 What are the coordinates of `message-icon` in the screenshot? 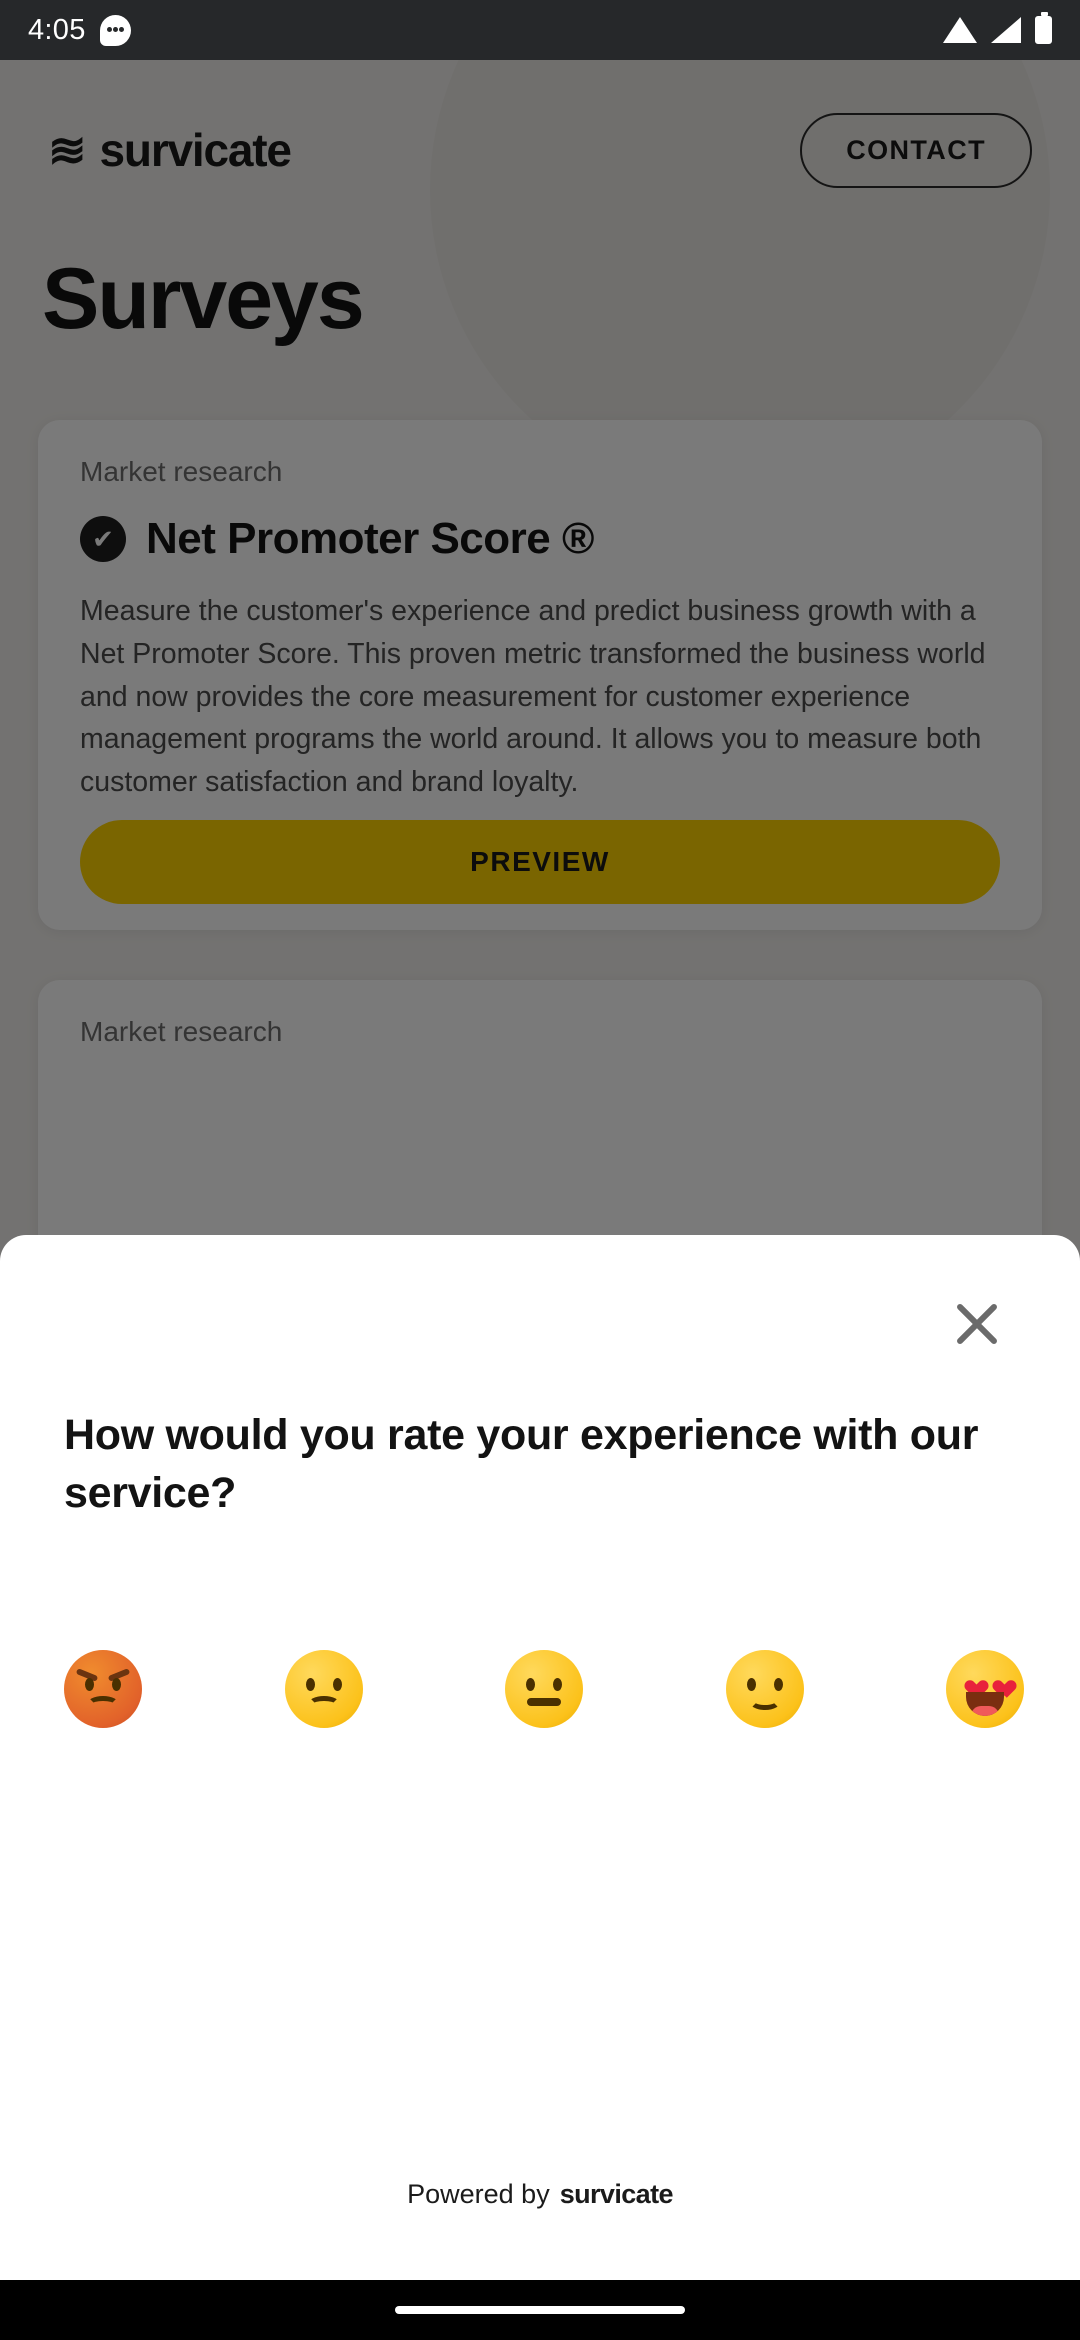 It's located at (115, 30).